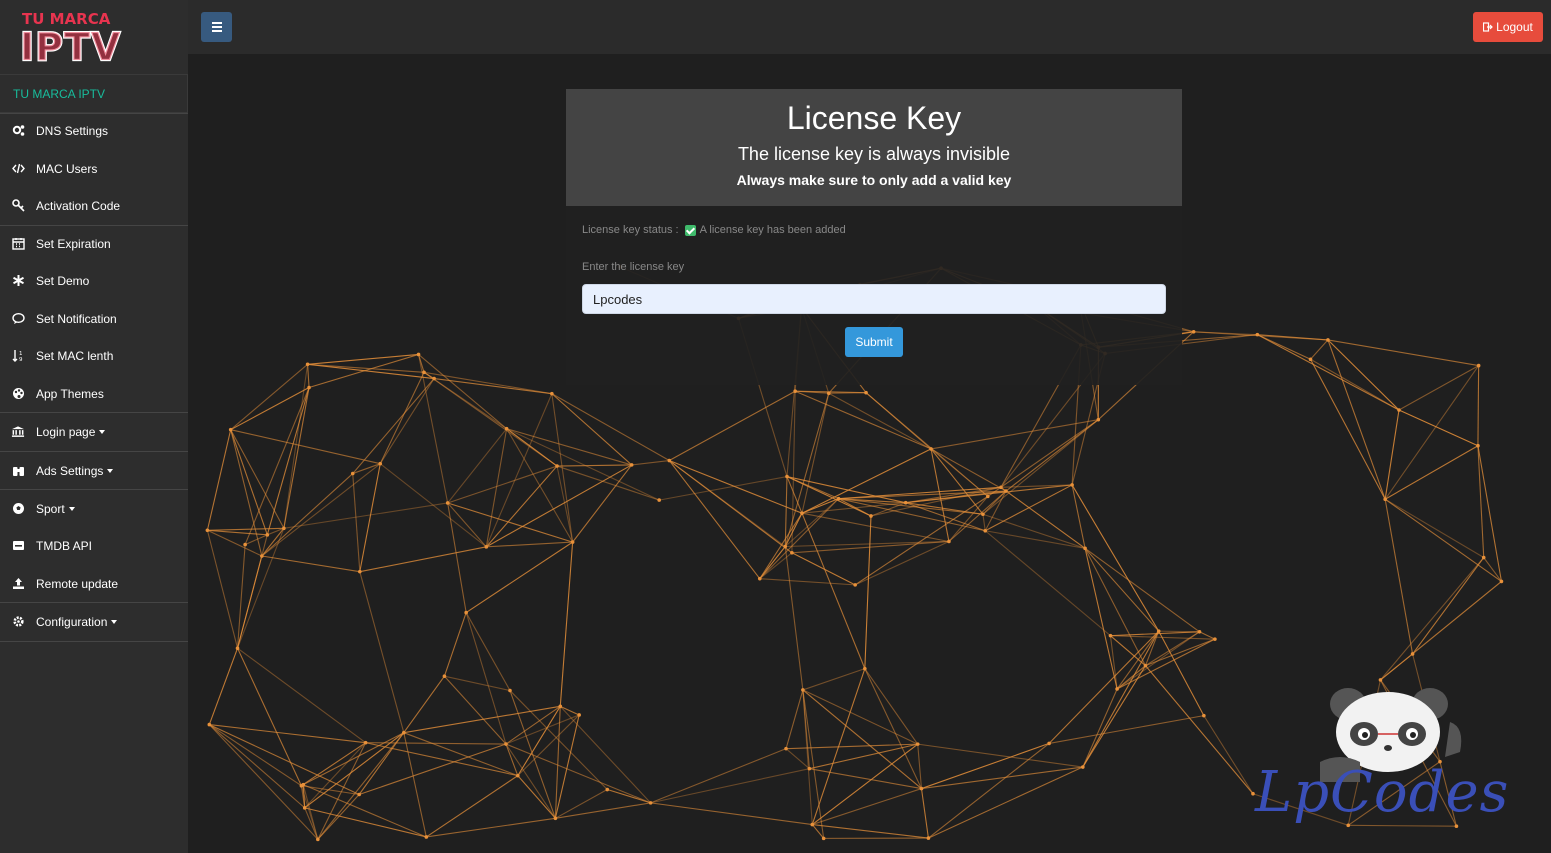  Describe the element at coordinates (94, 431) in the screenshot. I see `sidebar-item-login-page: Login page` at that location.